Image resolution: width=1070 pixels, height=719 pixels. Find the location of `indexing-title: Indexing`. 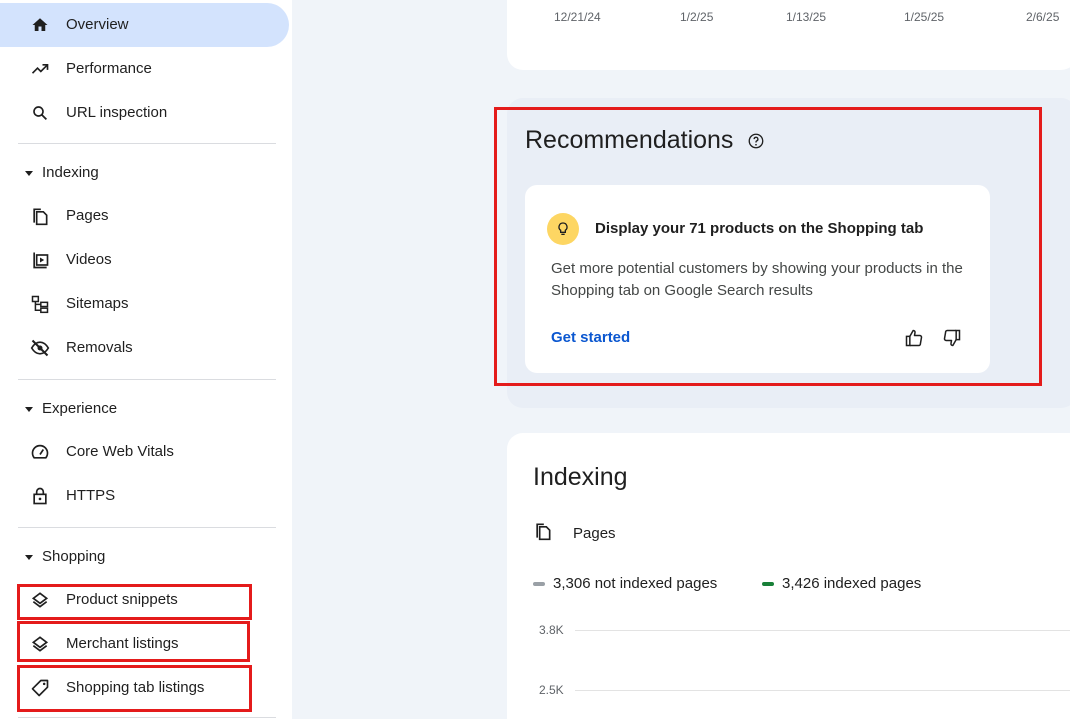

indexing-title: Indexing is located at coordinates (580, 477).